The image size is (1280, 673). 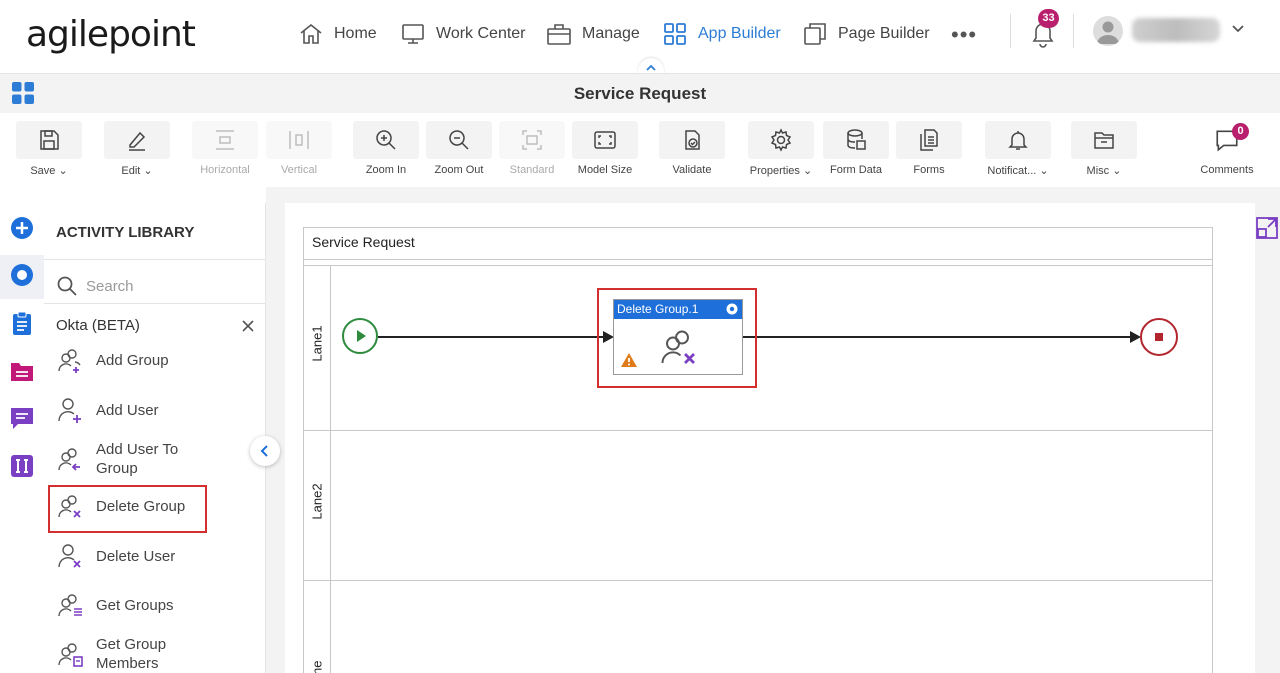 I want to click on validate-button: Validate, so click(x=692, y=152).